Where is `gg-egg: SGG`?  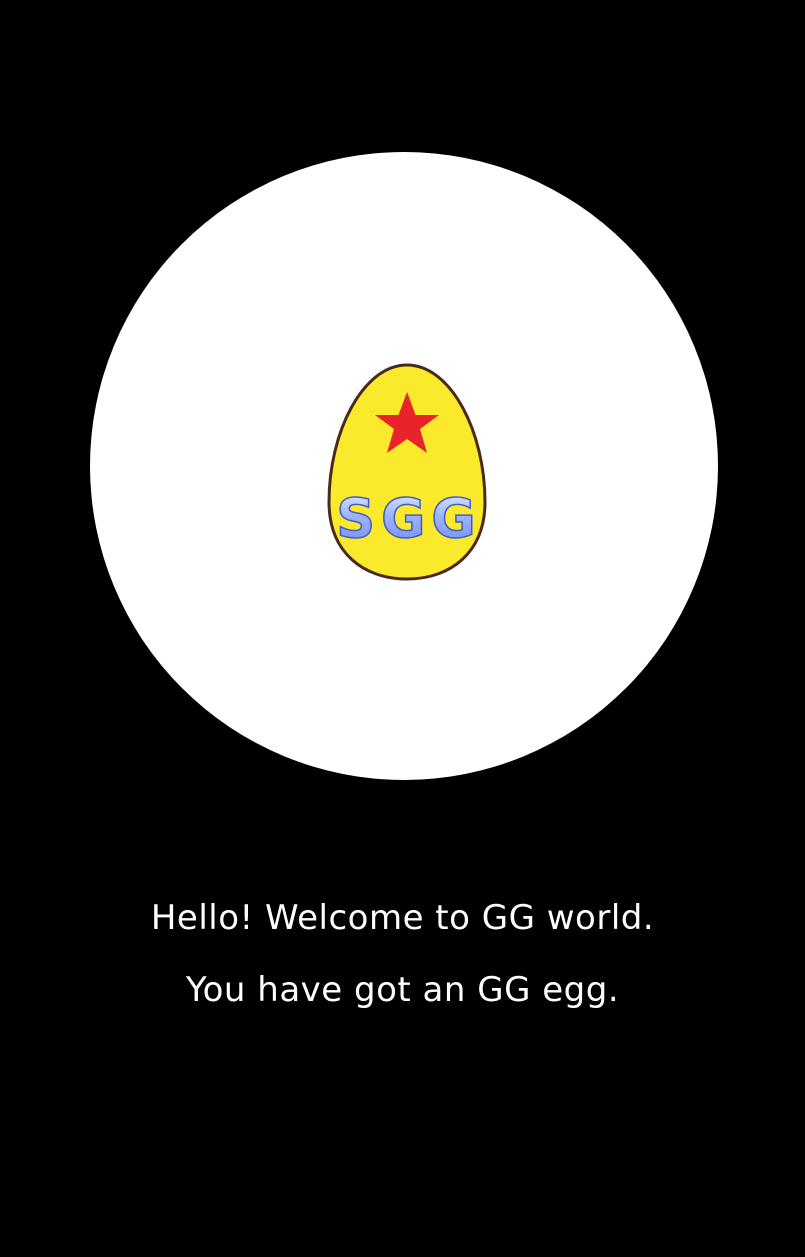
gg-egg: SGG is located at coordinates (407, 472).